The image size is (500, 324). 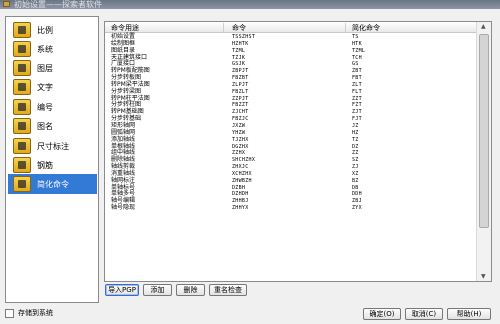 I want to click on add-button: 添加, so click(x=157, y=290).